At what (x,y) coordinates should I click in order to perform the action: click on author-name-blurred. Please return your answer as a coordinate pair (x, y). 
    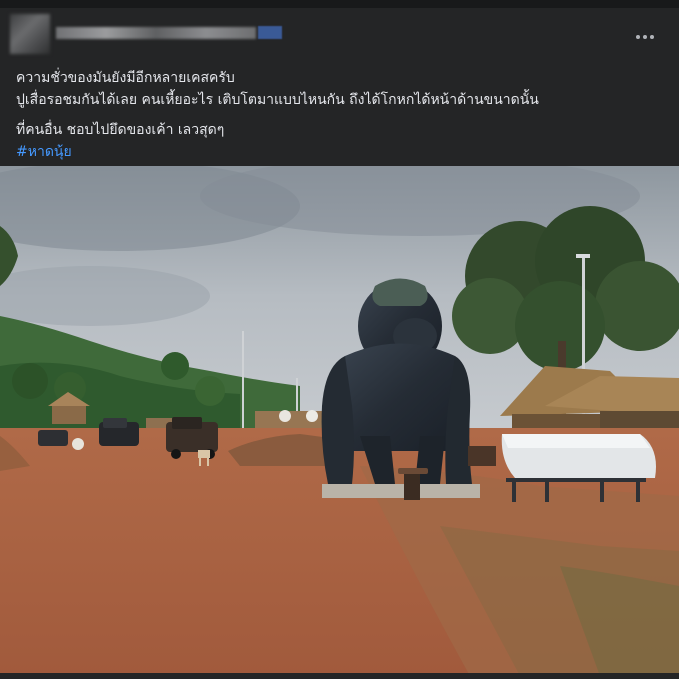
    Looking at the image, I should click on (156, 33).